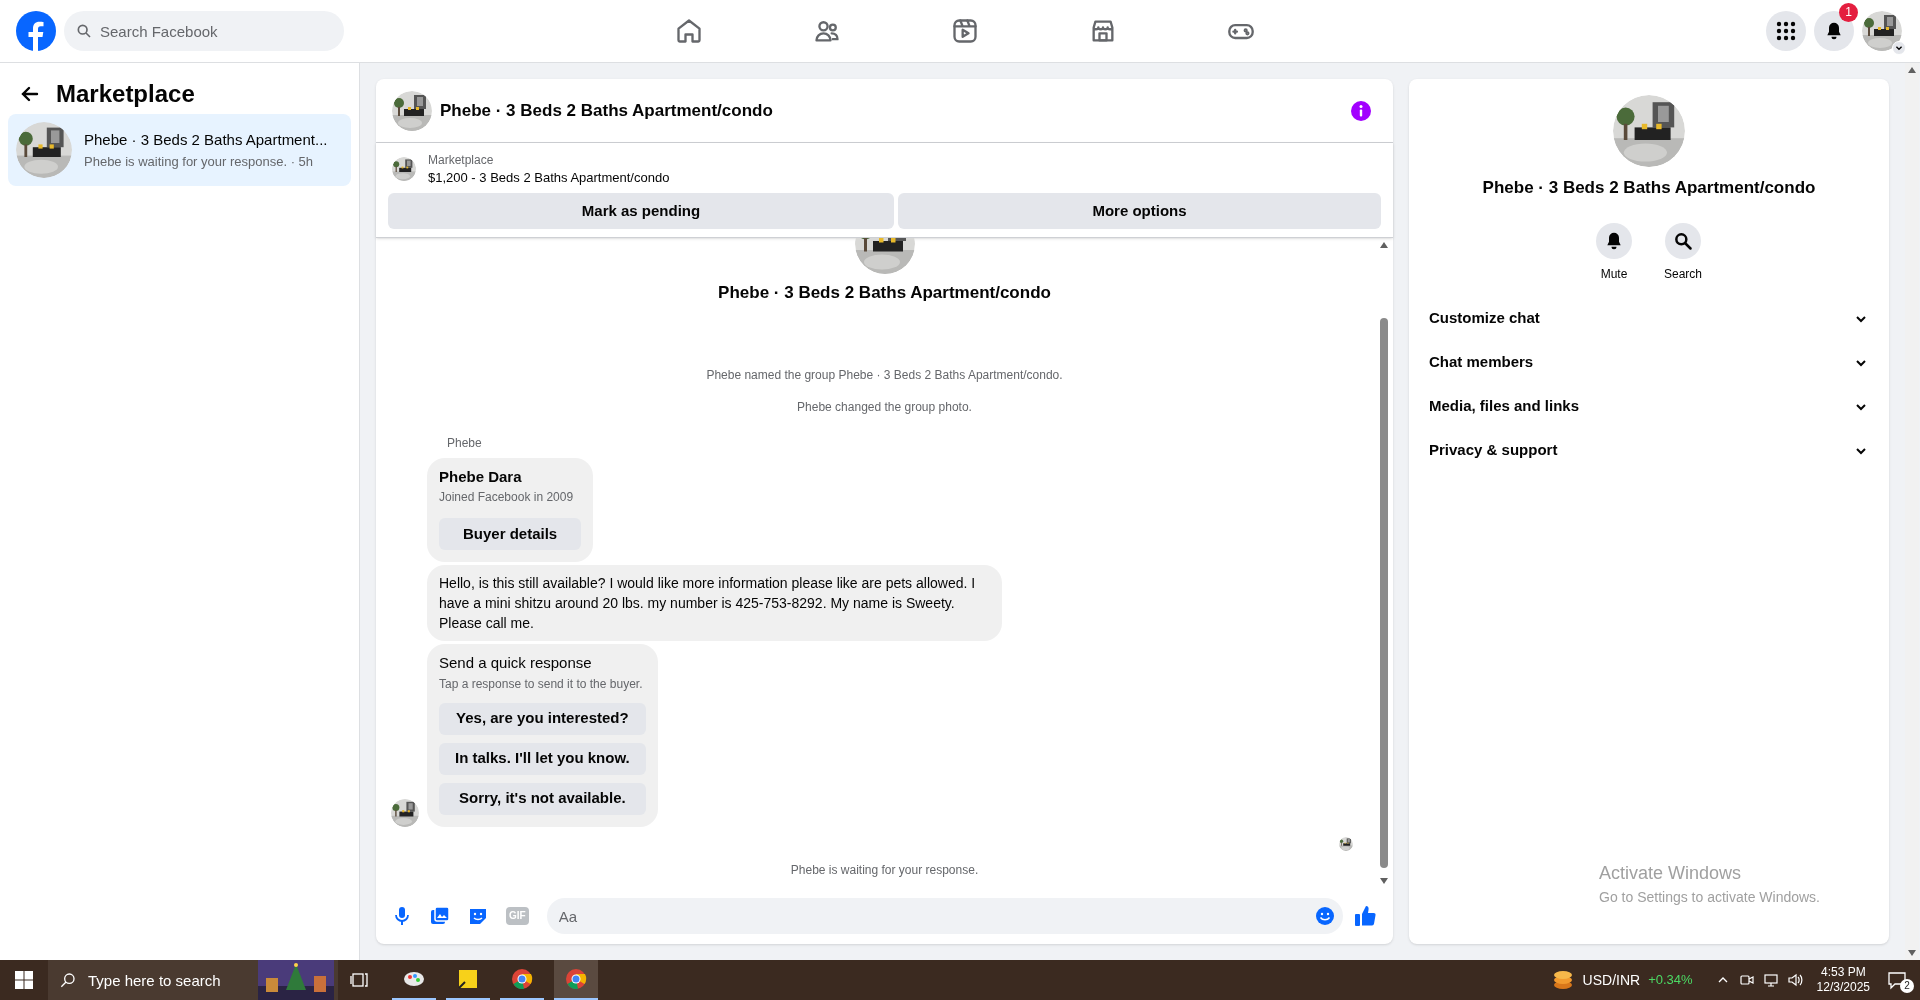 This screenshot has height=1000, width=1920. Describe the element at coordinates (714, 603) in the screenshot. I see `message-bubble: Hello, is this still available? I would like more information please like are pets allowed. I have a mini shitzu around 20 lbs. my number is 425-753-8292. My name is Sweety. Please call me.` at that location.